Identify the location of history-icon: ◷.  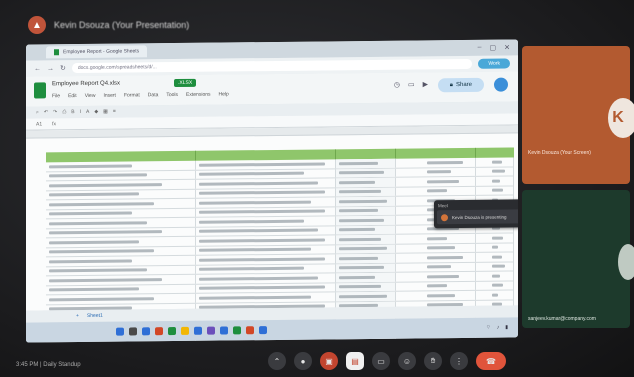
(397, 85).